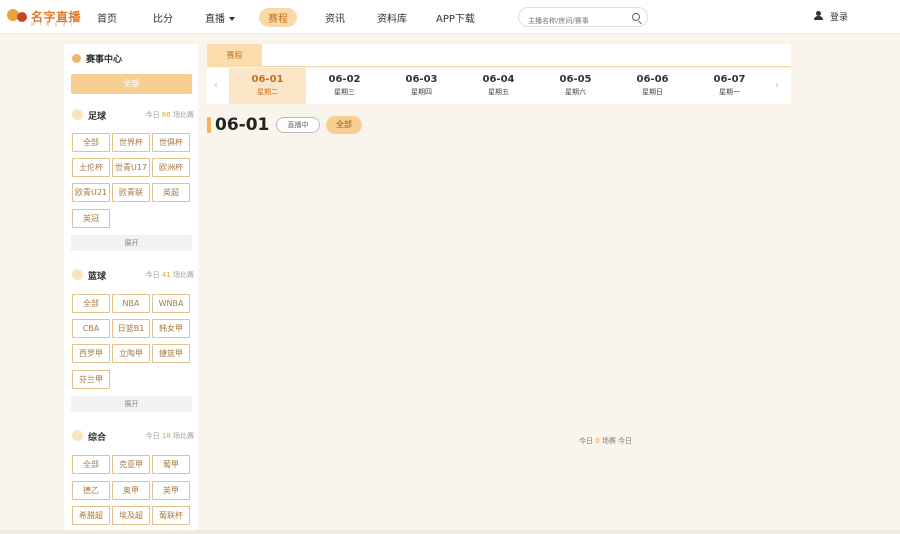  Describe the element at coordinates (107, 17) in the screenshot. I see `nav-home: 首页` at that location.